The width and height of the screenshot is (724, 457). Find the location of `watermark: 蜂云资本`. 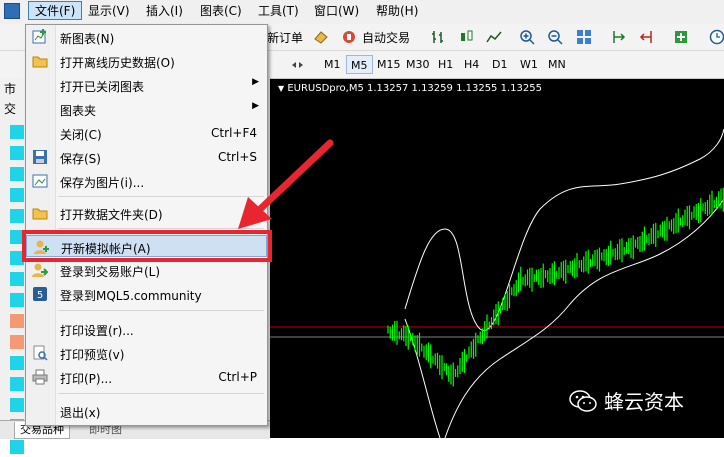

watermark: 蜂云资本 is located at coordinates (626, 400).